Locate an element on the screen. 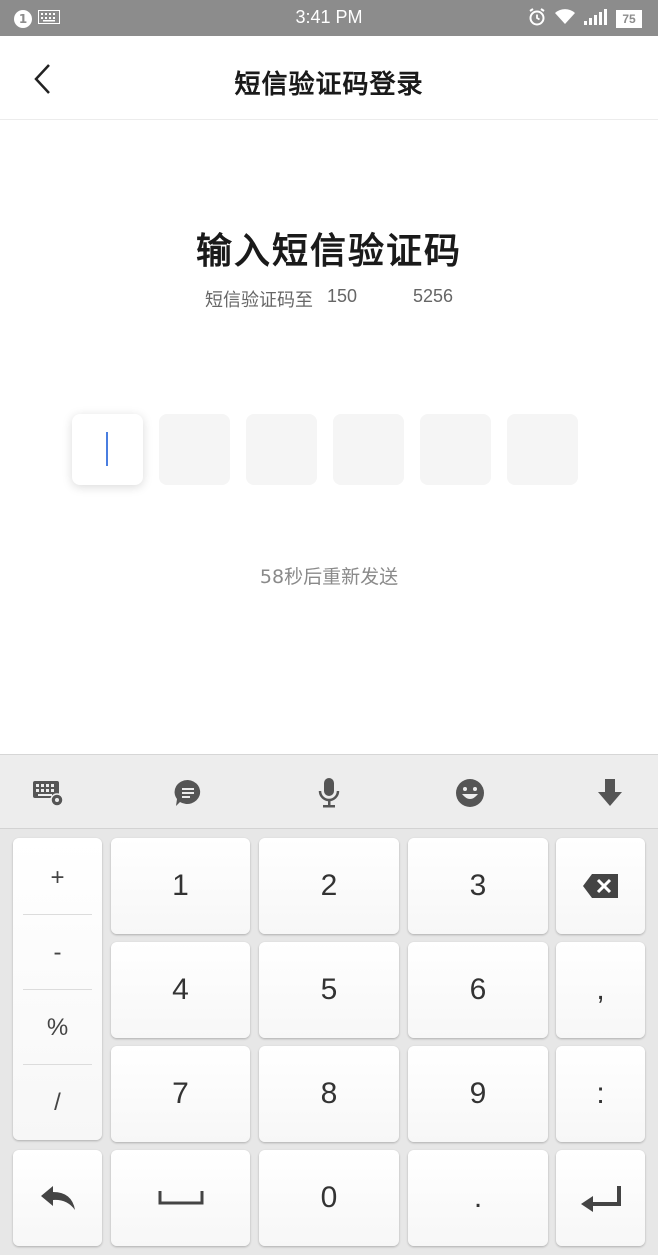 This screenshot has width=658, height=1255. status-bar: 1 3:41 PM 75 is located at coordinates (329, 18).